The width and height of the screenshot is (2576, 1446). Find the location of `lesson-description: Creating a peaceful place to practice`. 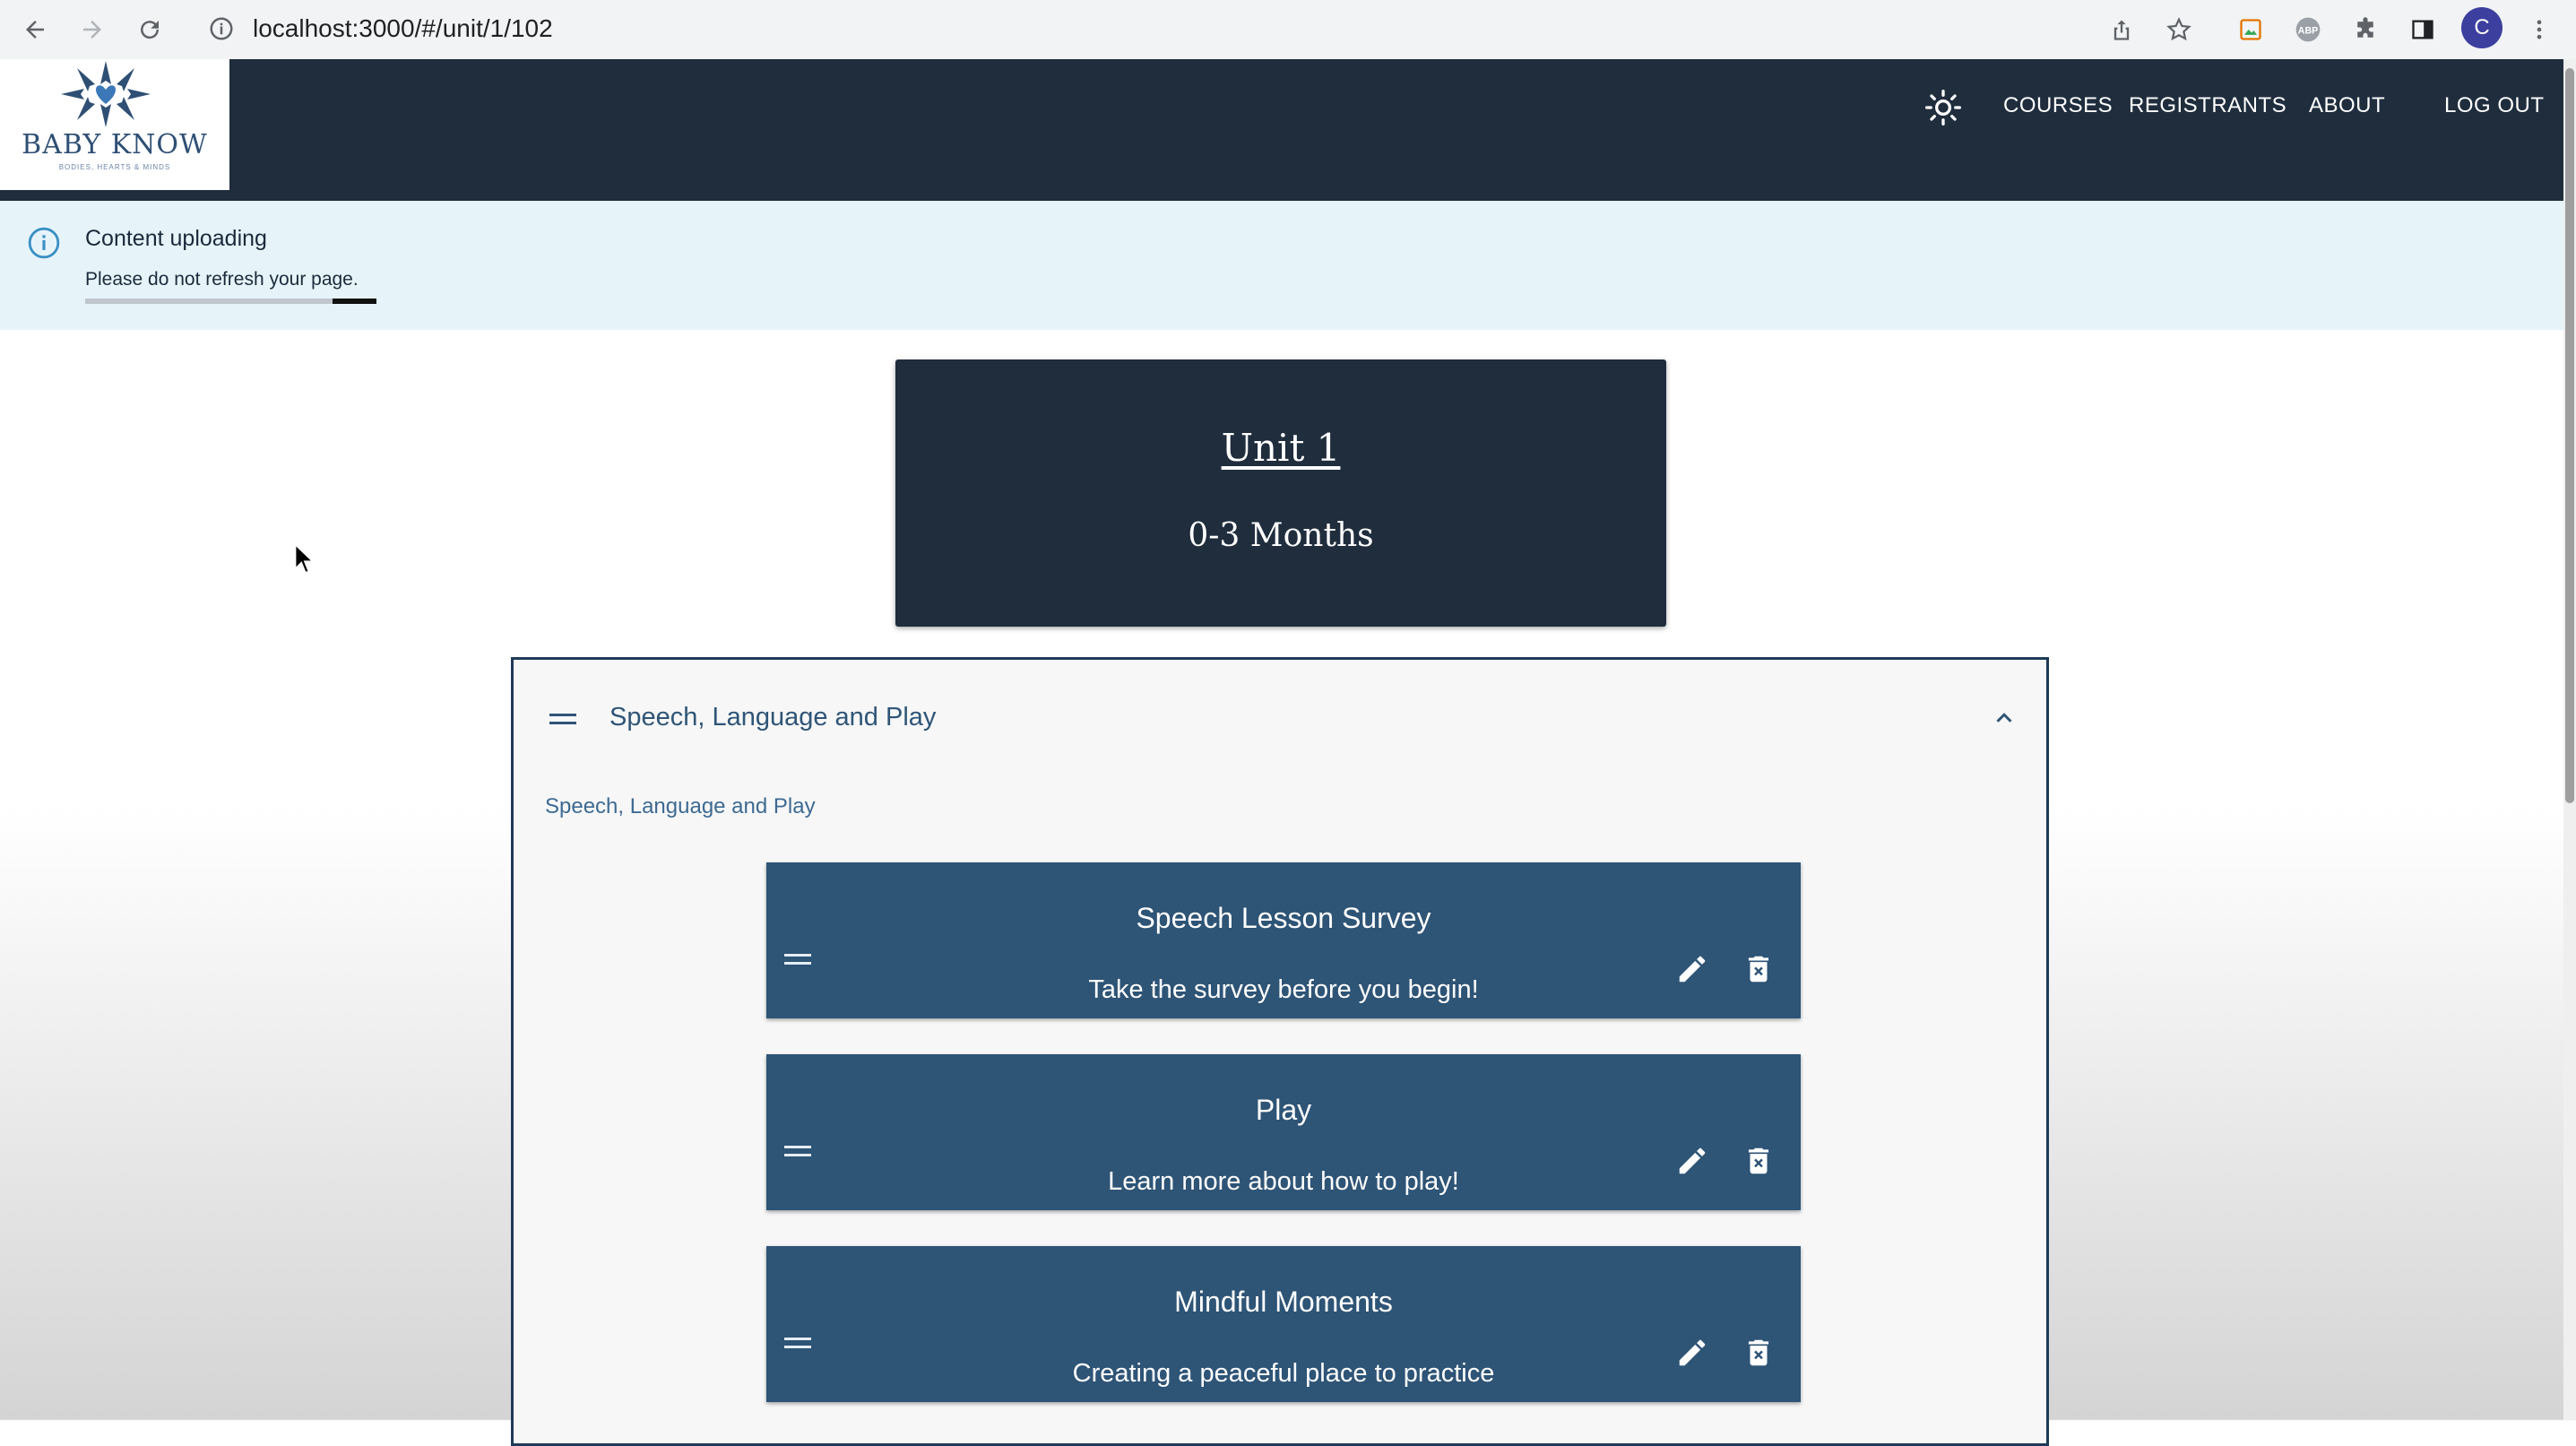

lesson-description: Creating a peaceful place to practice is located at coordinates (1283, 1374).